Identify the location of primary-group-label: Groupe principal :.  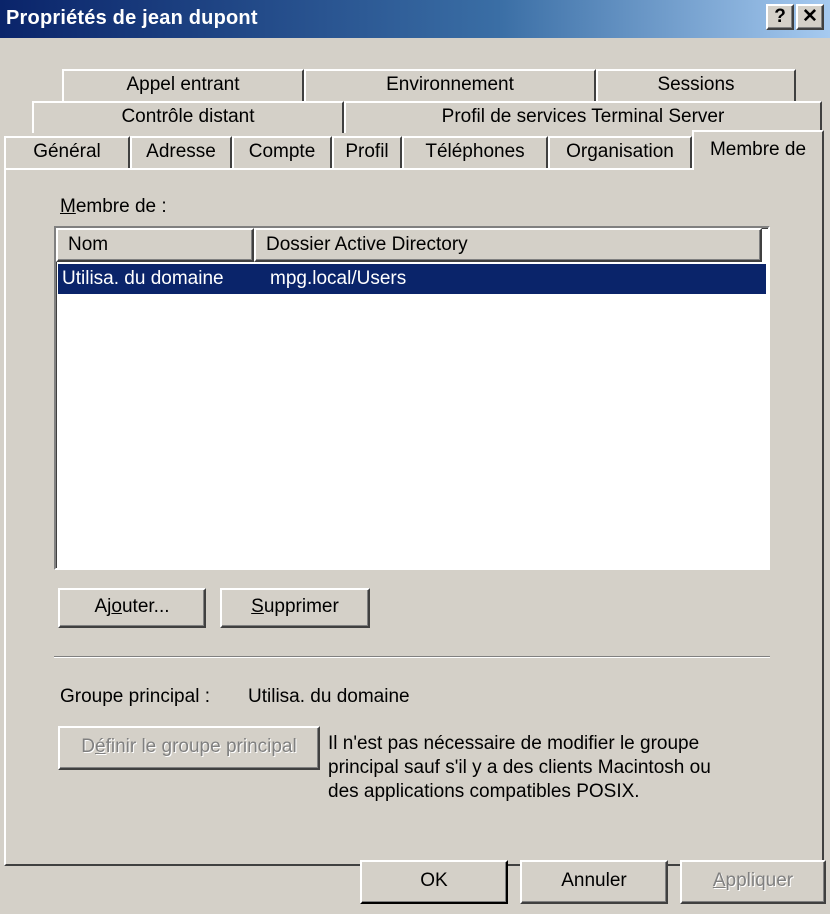
(135, 696).